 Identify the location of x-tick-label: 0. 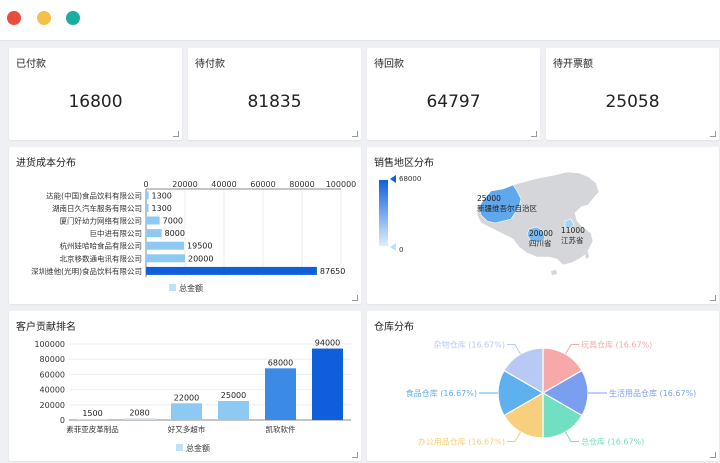
(145, 184).